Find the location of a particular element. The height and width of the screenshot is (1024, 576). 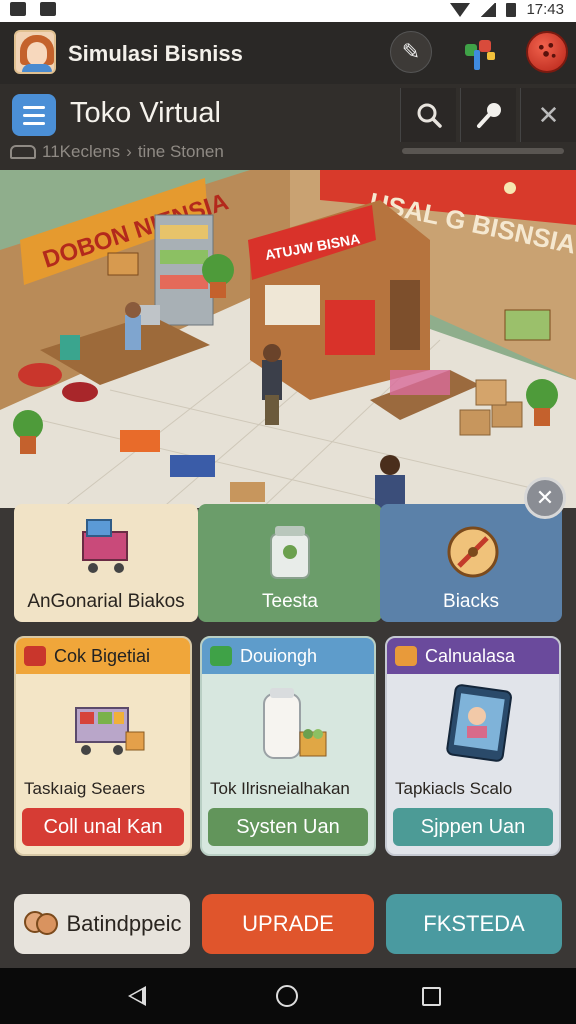

battery-icon is located at coordinates (511, 9).